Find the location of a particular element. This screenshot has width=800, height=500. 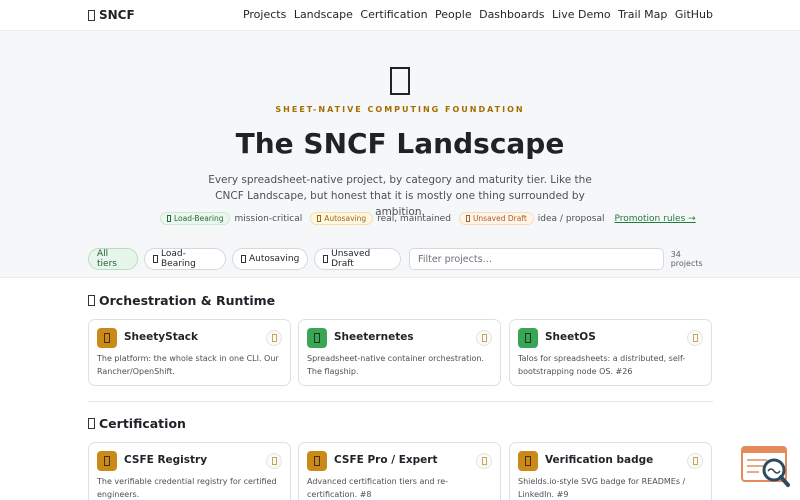

nav-link-trail-map: Trail Map is located at coordinates (642, 14).